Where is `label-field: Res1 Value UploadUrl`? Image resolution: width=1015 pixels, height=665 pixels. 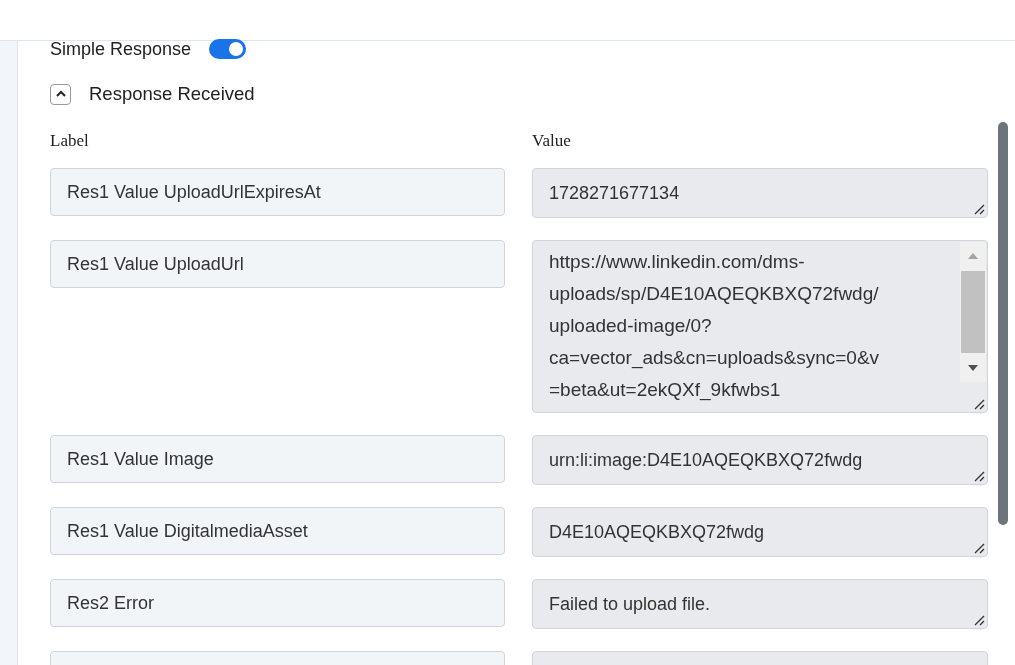
label-field: Res1 Value UploadUrl is located at coordinates (277, 264).